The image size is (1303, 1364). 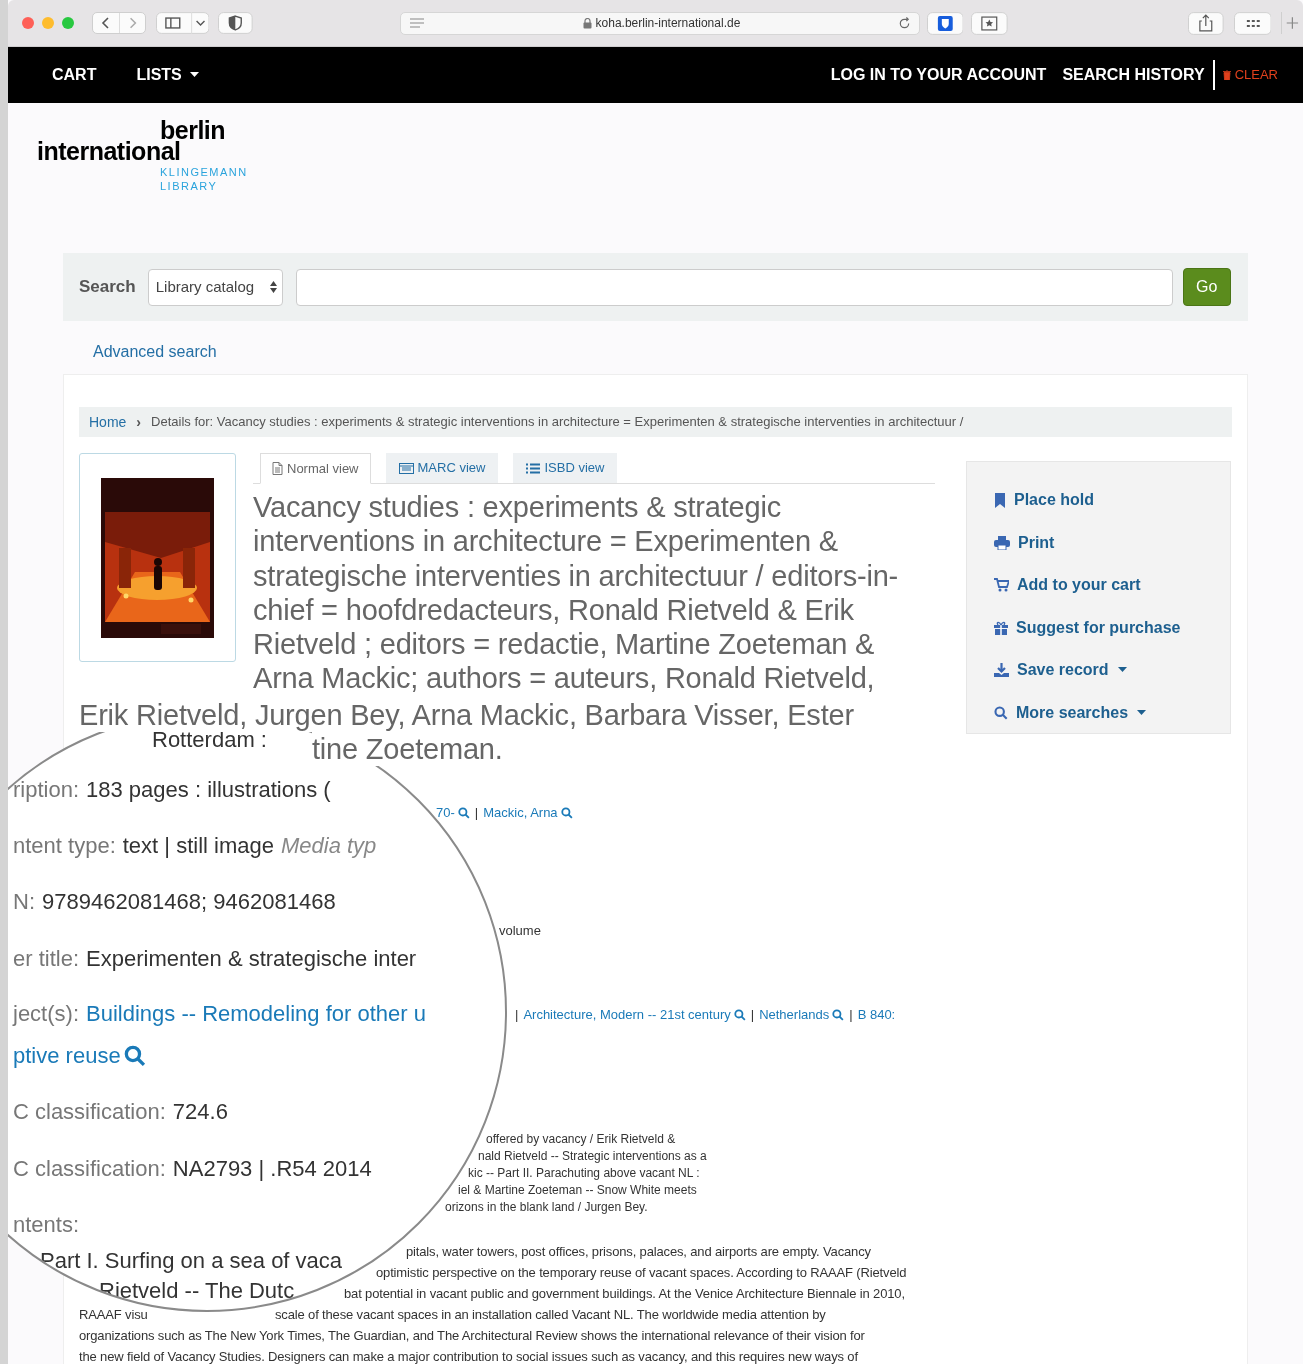 I want to click on sidebar-button, so click(x=183, y=23).